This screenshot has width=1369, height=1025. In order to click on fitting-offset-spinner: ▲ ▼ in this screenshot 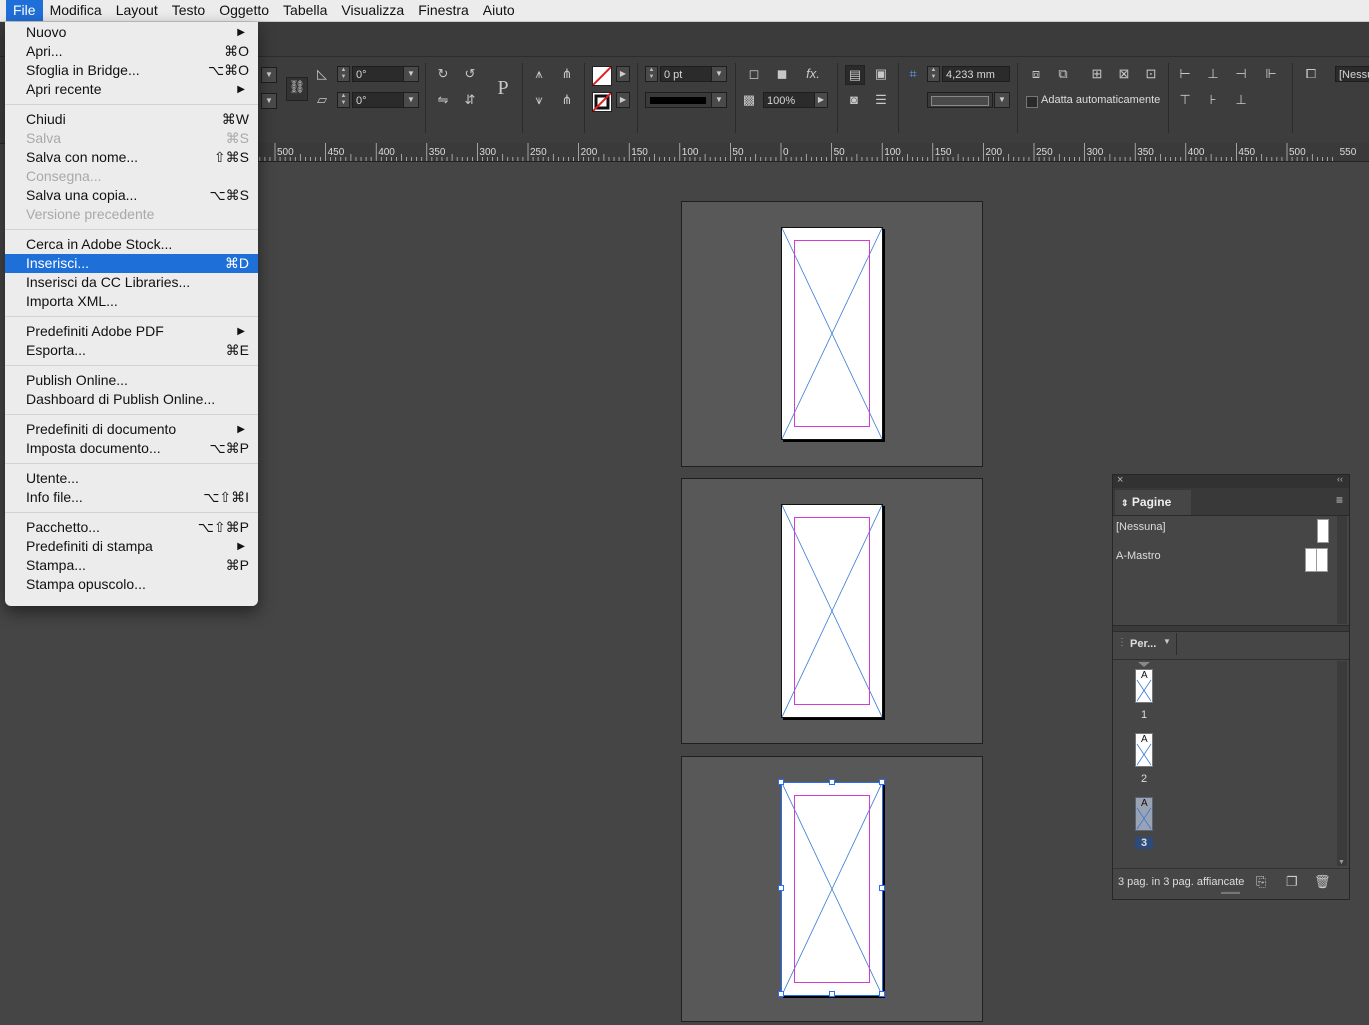, I will do `click(933, 74)`.